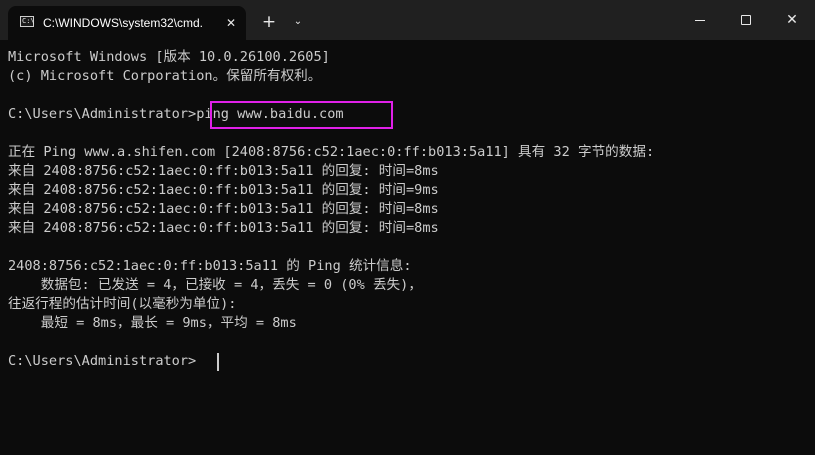 The height and width of the screenshot is (455, 815). Describe the element at coordinates (165, 76) in the screenshot. I see `console-line: (c) Microsoft Corporation。保留所有权利。` at that location.